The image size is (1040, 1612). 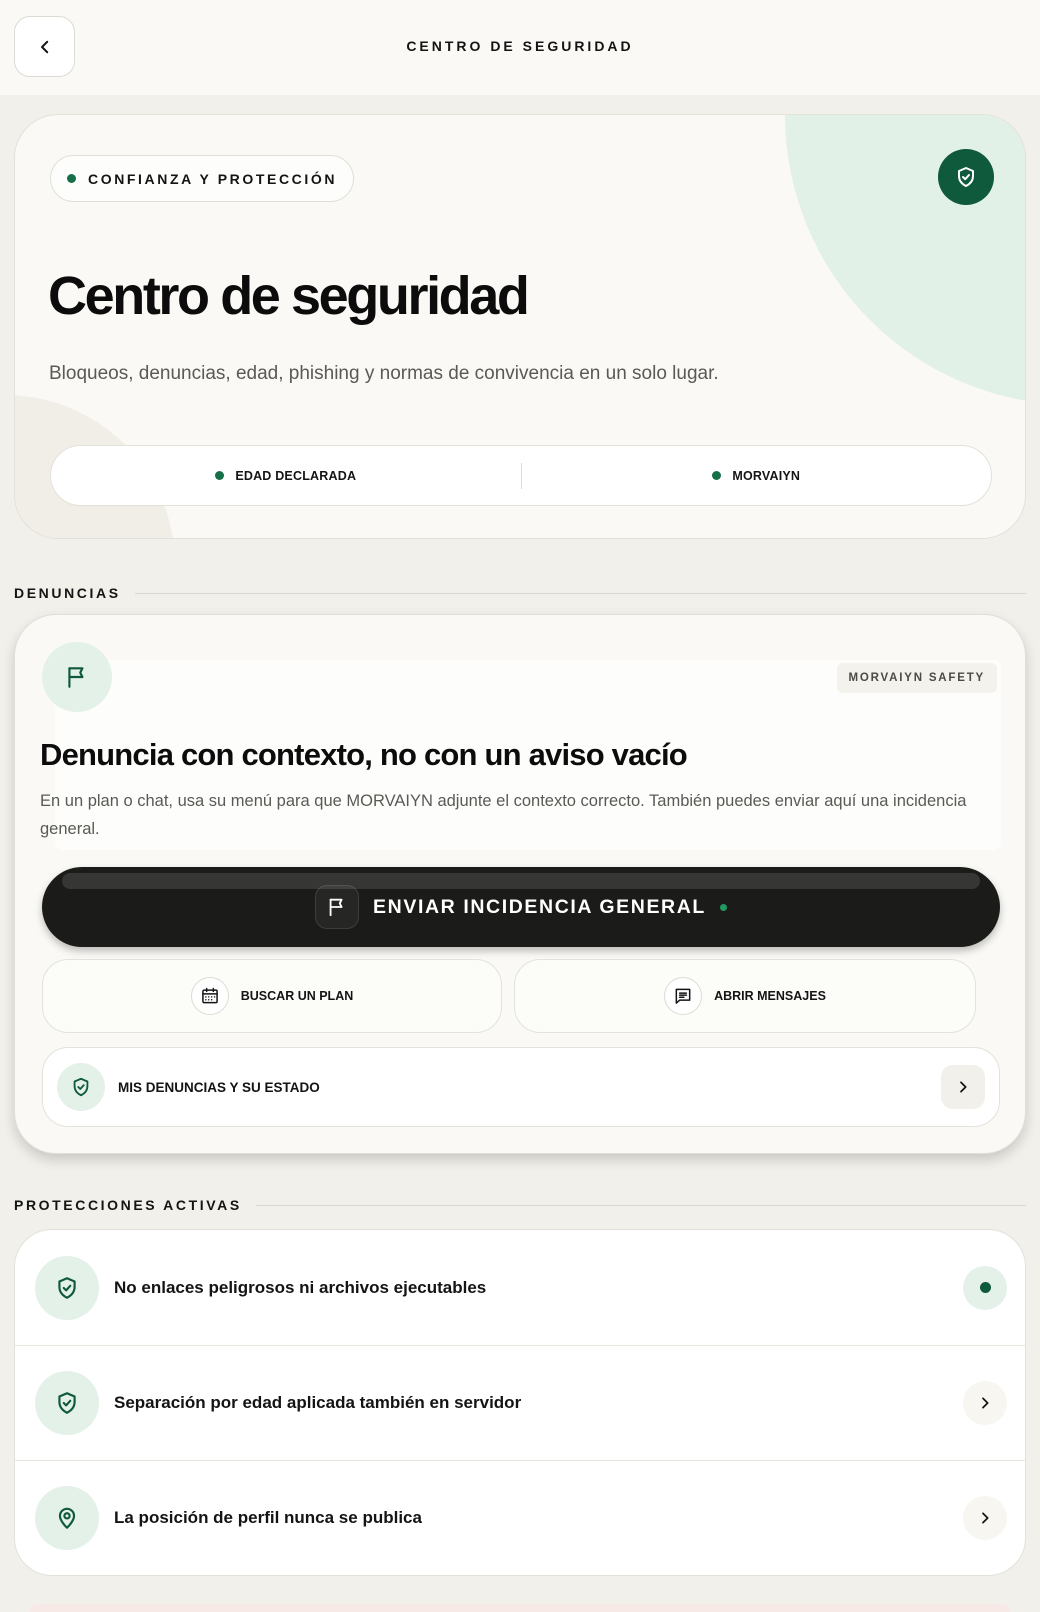 I want to click on hero-title: Centro de seguridad, so click(x=289, y=296).